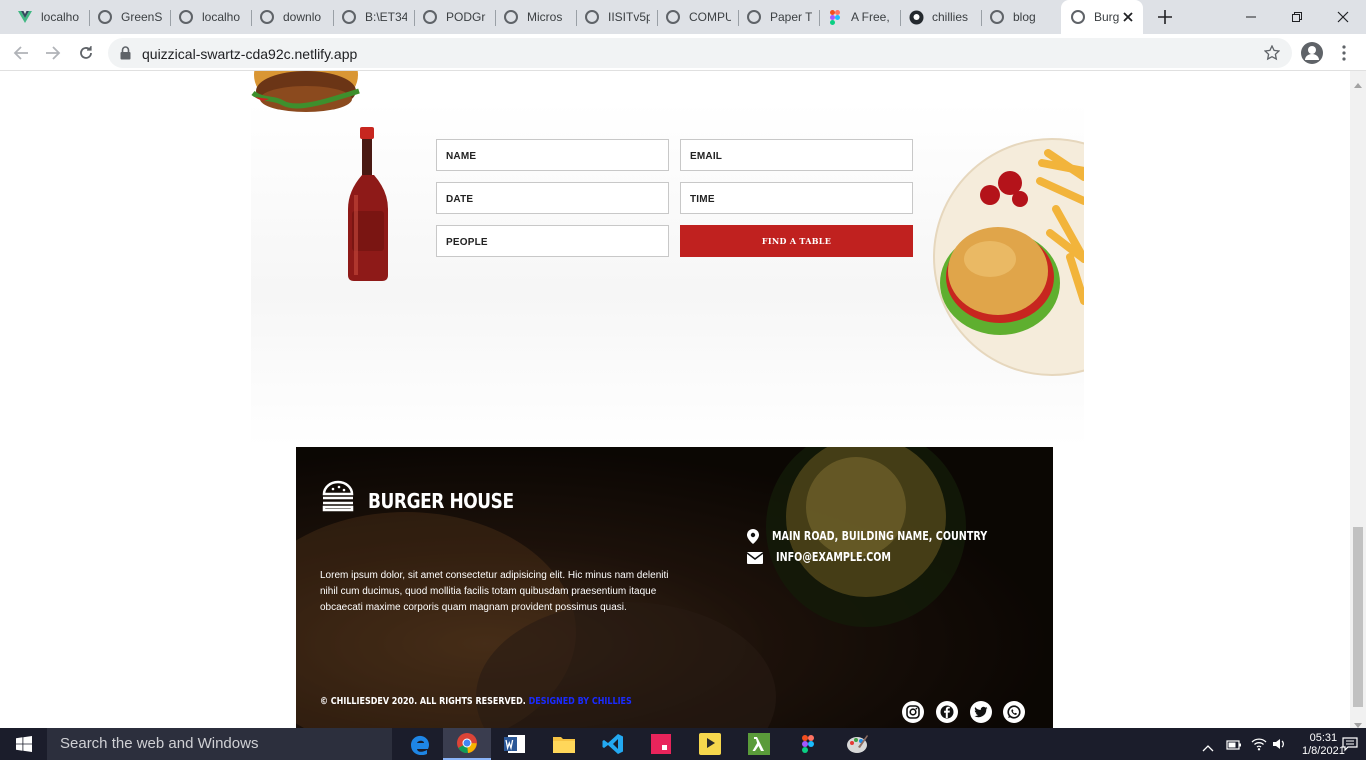  What do you see at coordinates (423, 701) in the screenshot?
I see `copyright-text: © CHILLIESDEV 2020. ALL RIGHTS RESERVED.` at bounding box center [423, 701].